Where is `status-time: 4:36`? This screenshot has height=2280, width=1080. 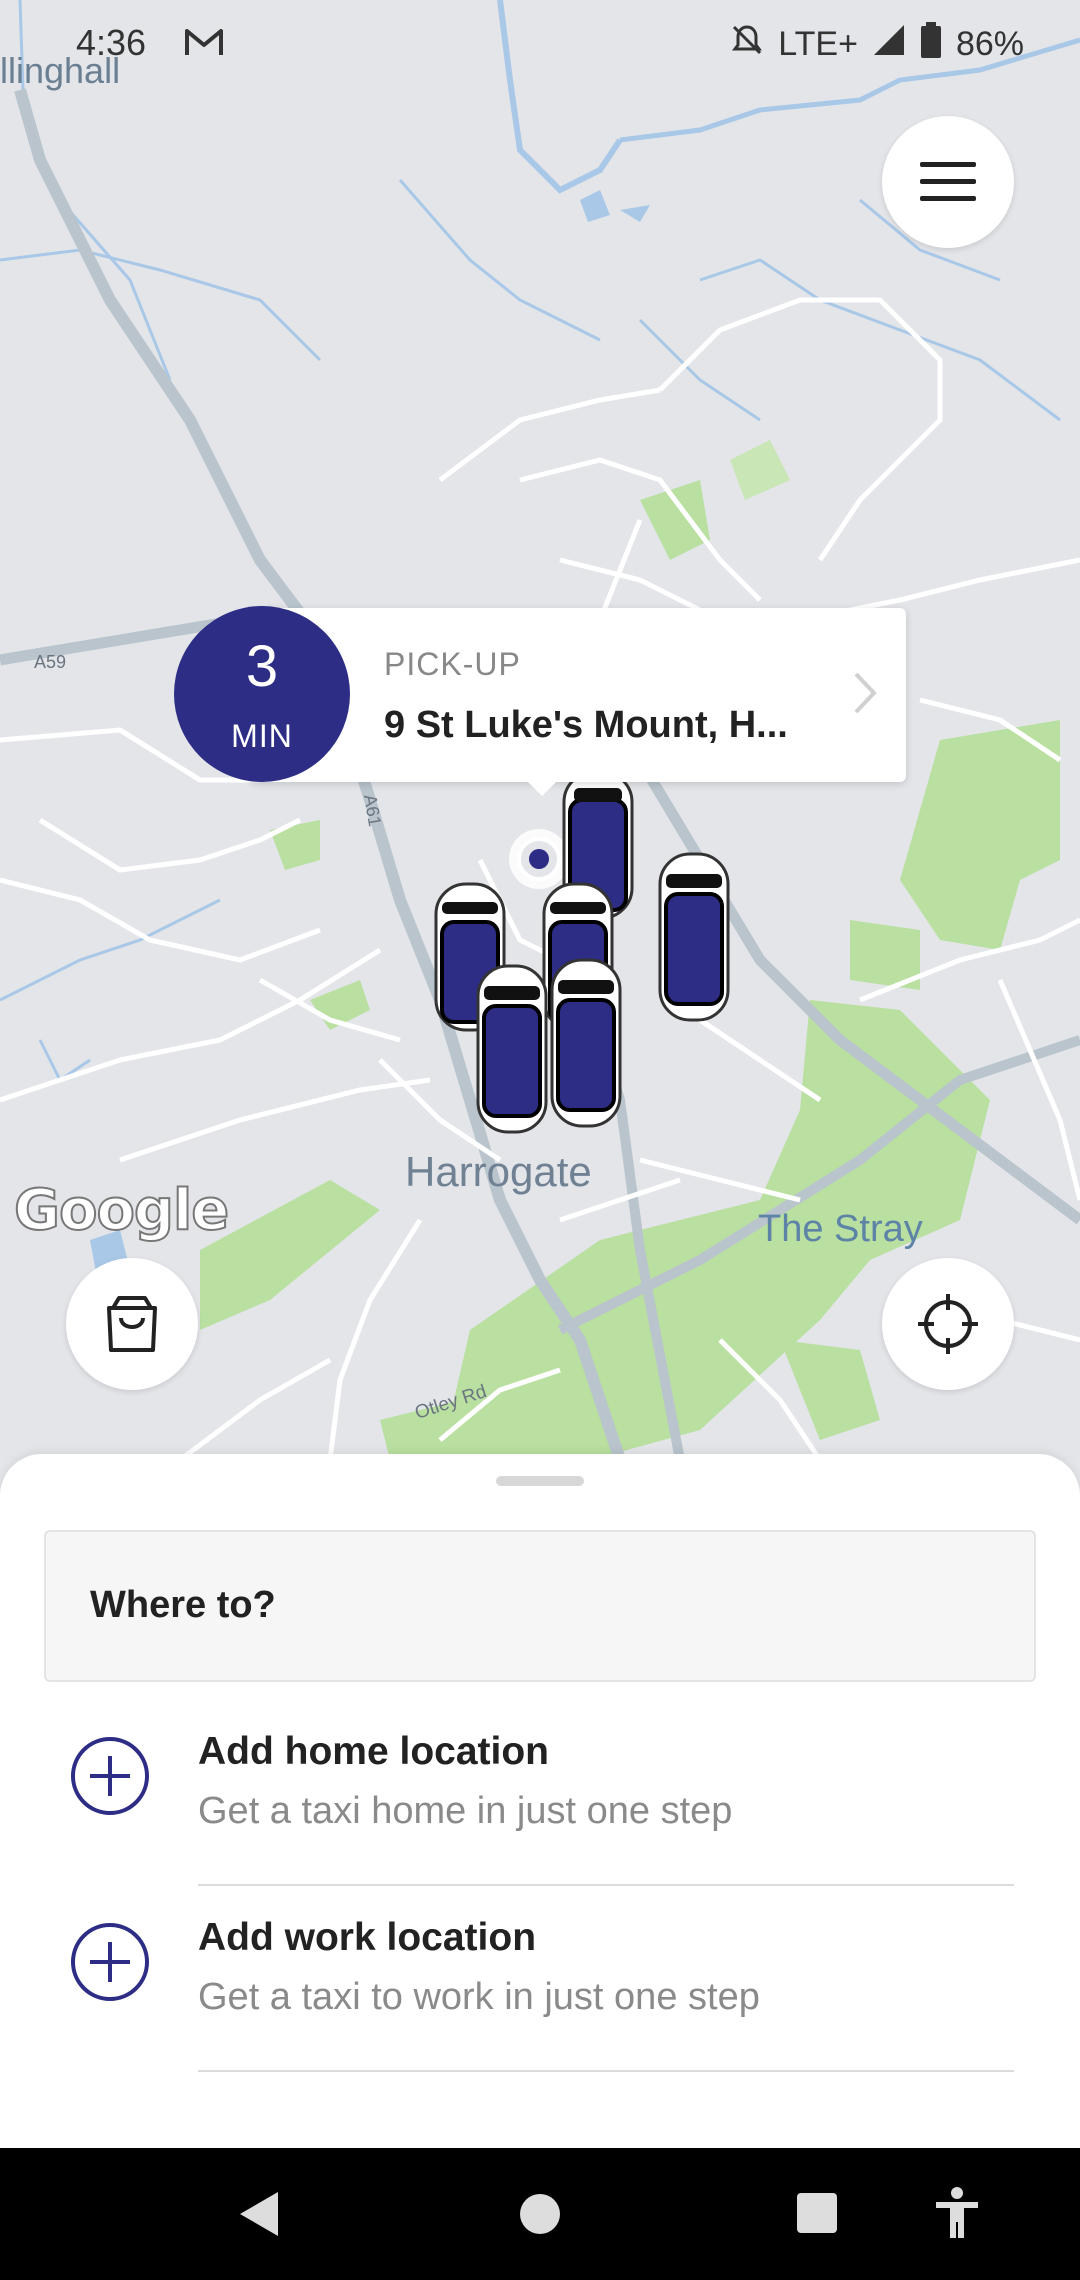
status-time: 4:36 is located at coordinates (111, 42).